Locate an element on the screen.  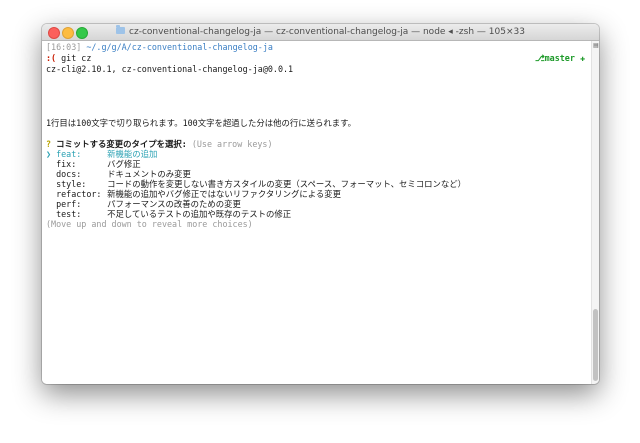
choice-key: docs: is located at coordinates (69, 174).